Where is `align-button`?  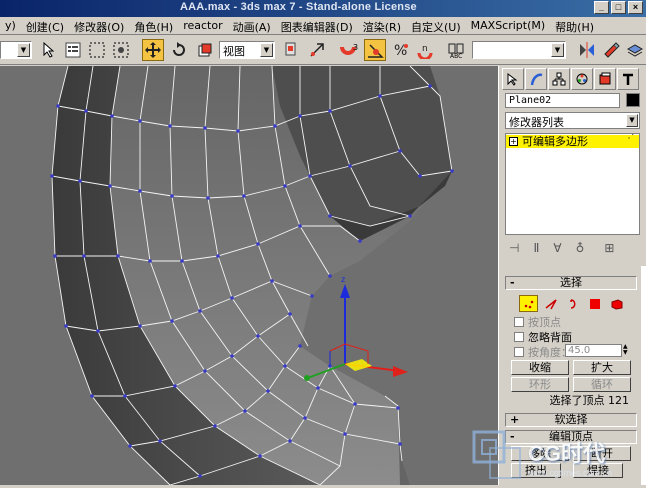 align-button is located at coordinates (611, 50).